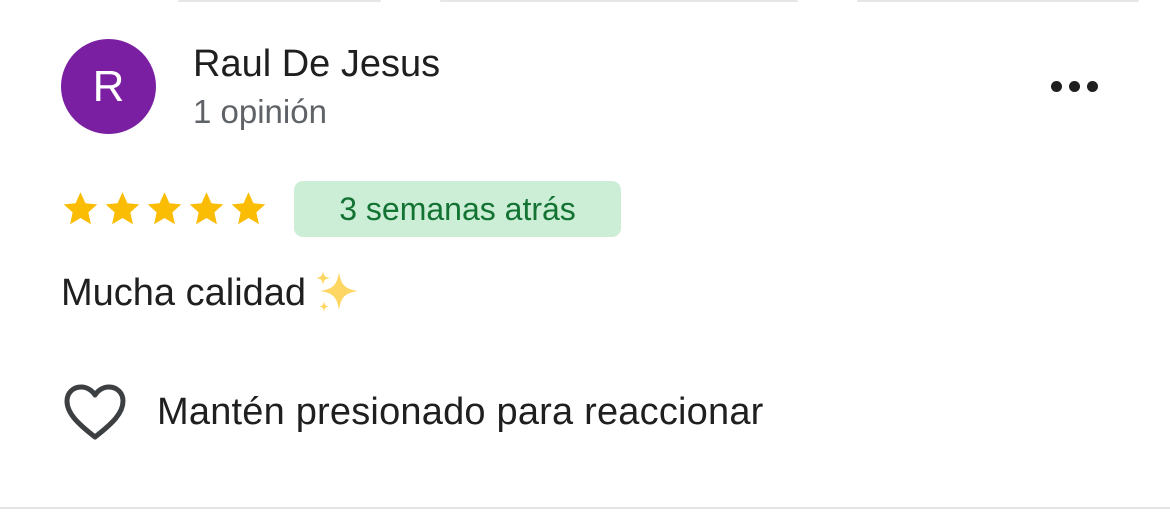 The image size is (1170, 531). Describe the element at coordinates (337, 291) in the screenshot. I see `sparkles-icon` at that location.